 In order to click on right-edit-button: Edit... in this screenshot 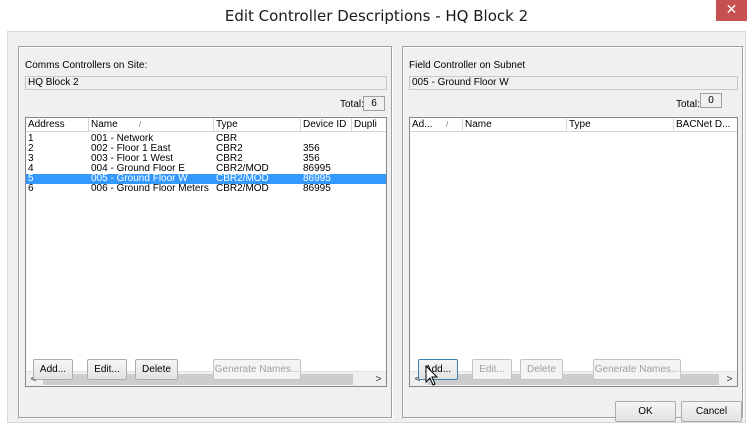, I will do `click(492, 369)`.